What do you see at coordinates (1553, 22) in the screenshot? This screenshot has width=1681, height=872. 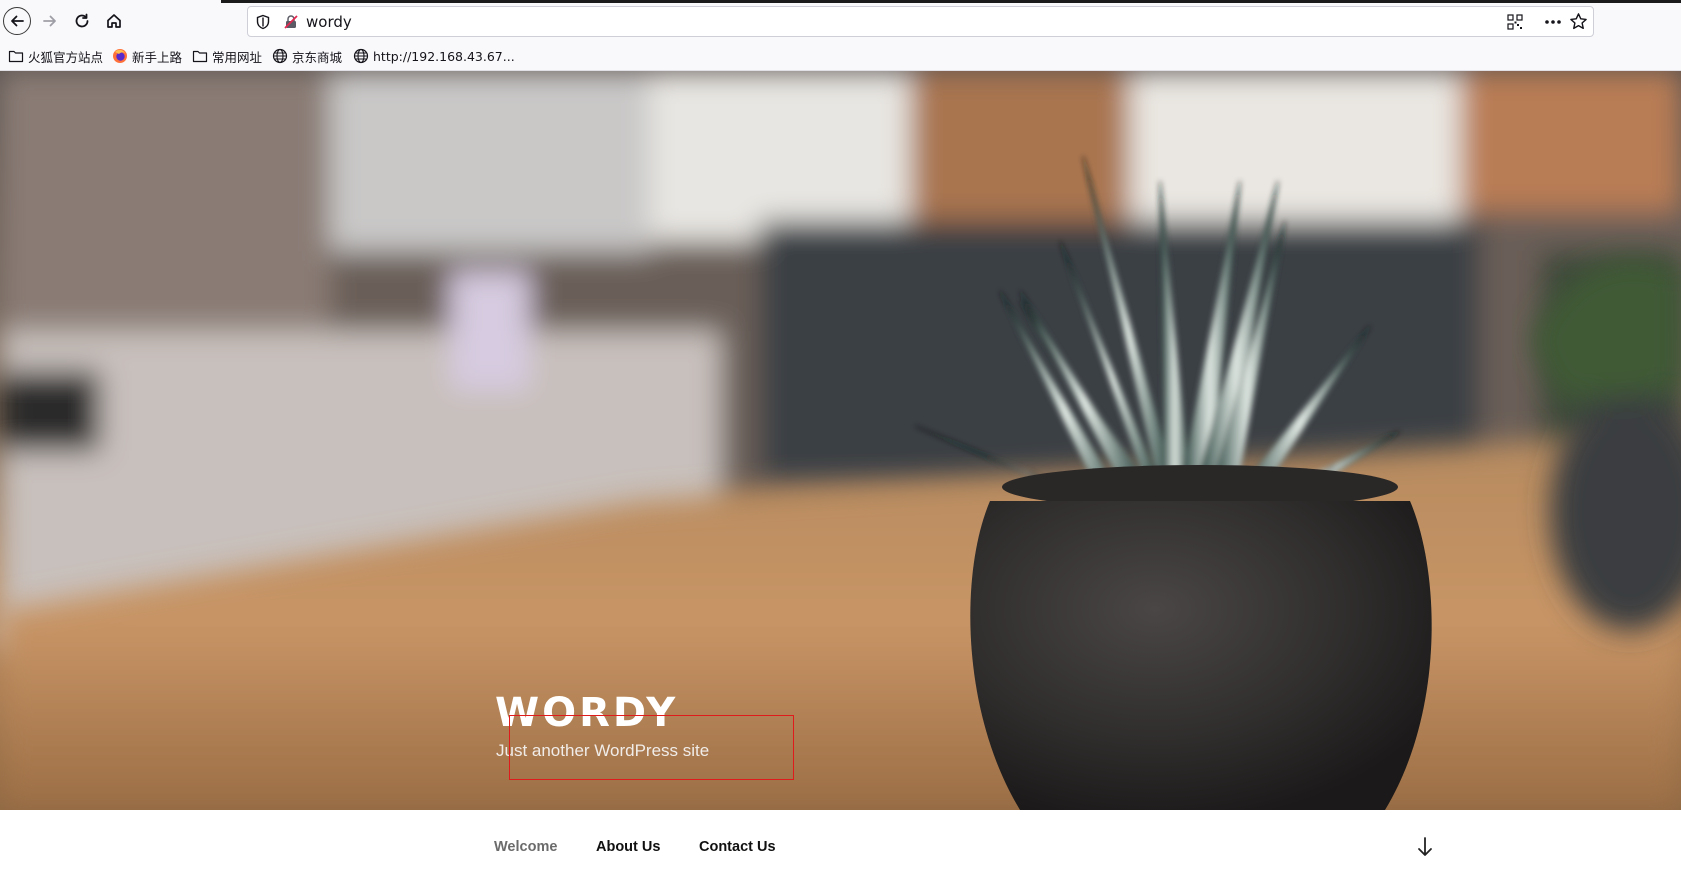 I see `page-actions-more-icon` at bounding box center [1553, 22].